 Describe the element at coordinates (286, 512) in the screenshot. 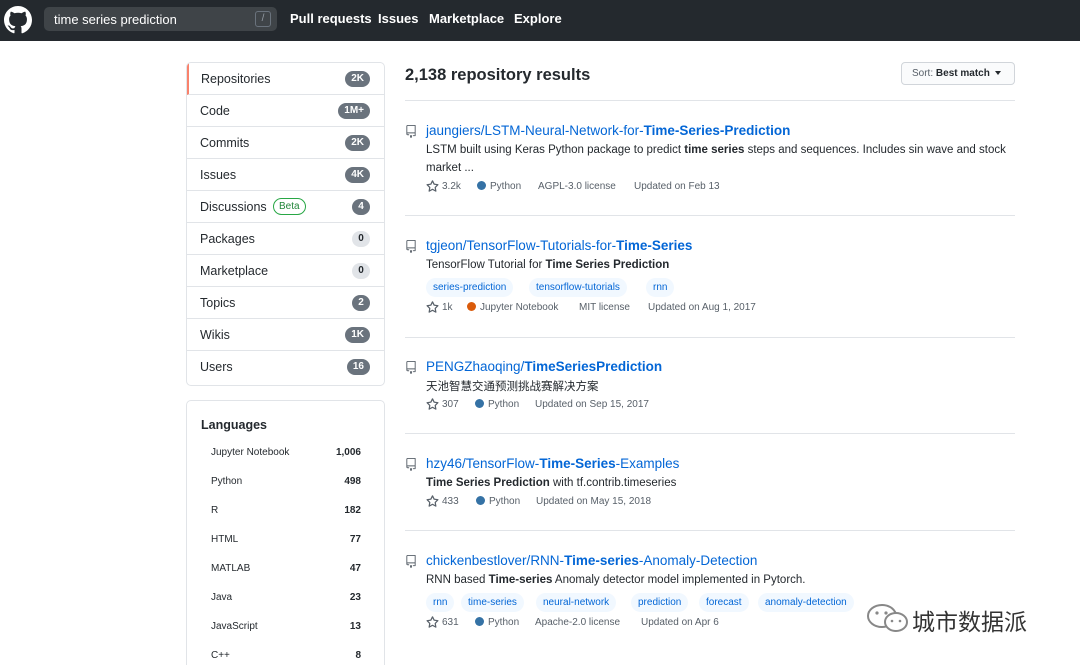

I see `language-item: R 182` at that location.